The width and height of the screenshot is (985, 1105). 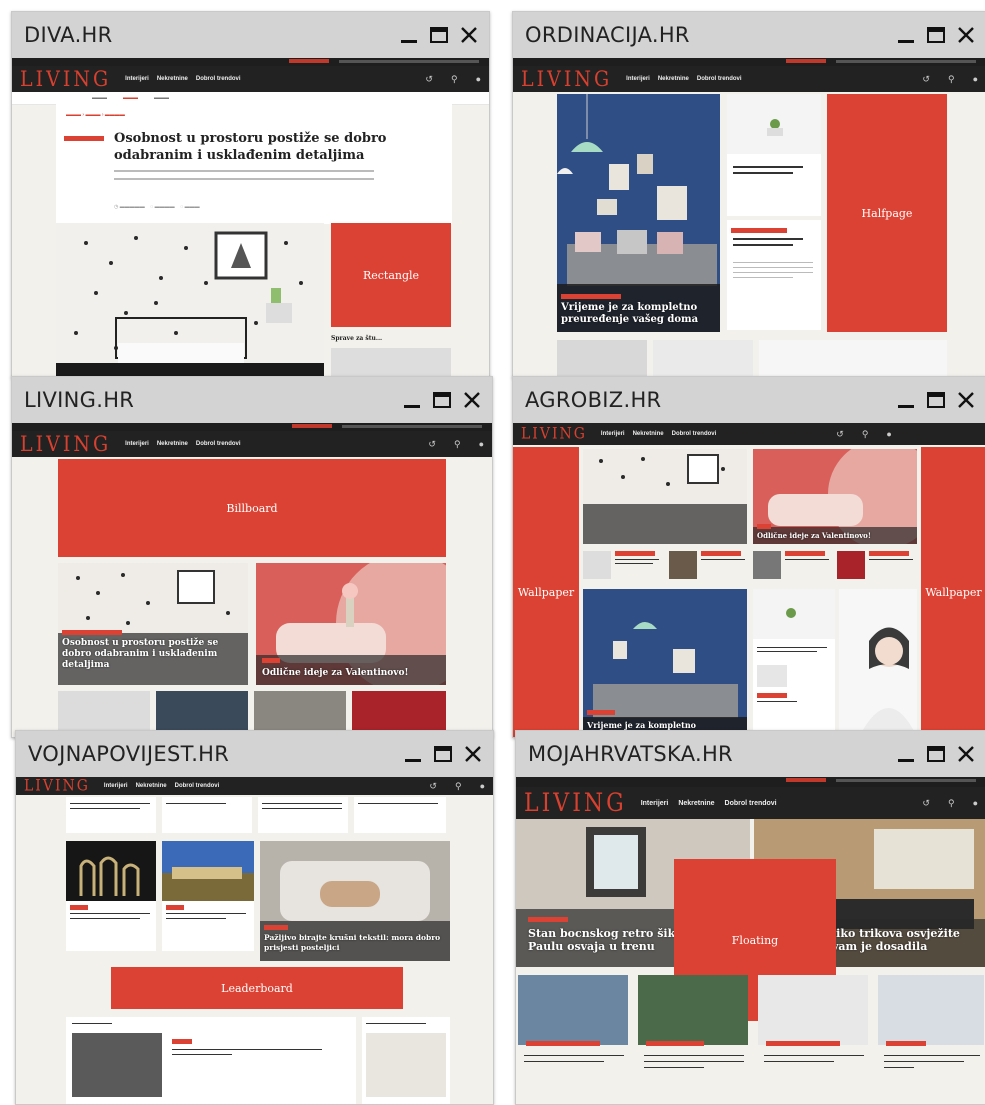 What do you see at coordinates (752, 358) in the screenshot?
I see `image-row` at bounding box center [752, 358].